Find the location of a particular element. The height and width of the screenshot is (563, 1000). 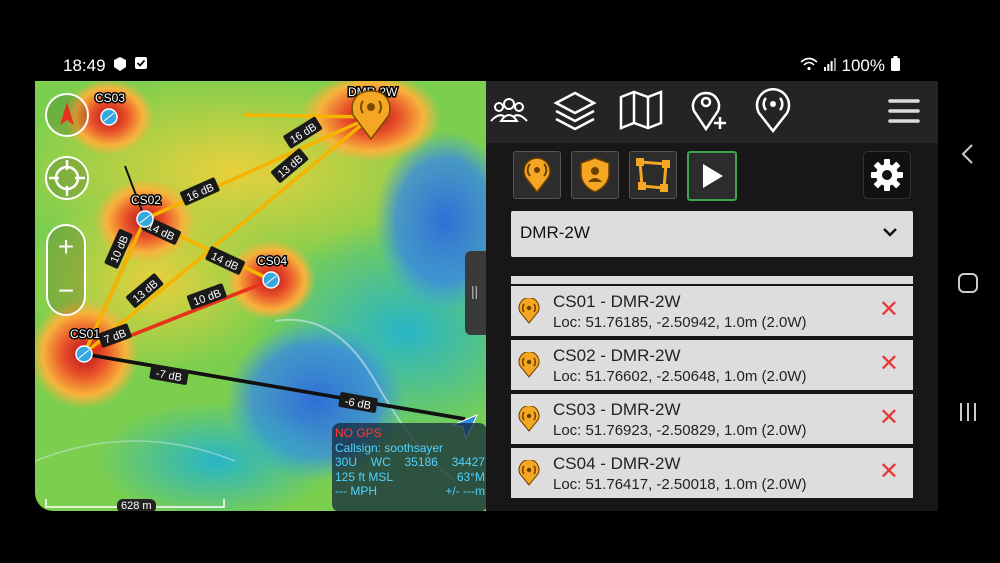

grid-zone: 30U is located at coordinates (346, 462).